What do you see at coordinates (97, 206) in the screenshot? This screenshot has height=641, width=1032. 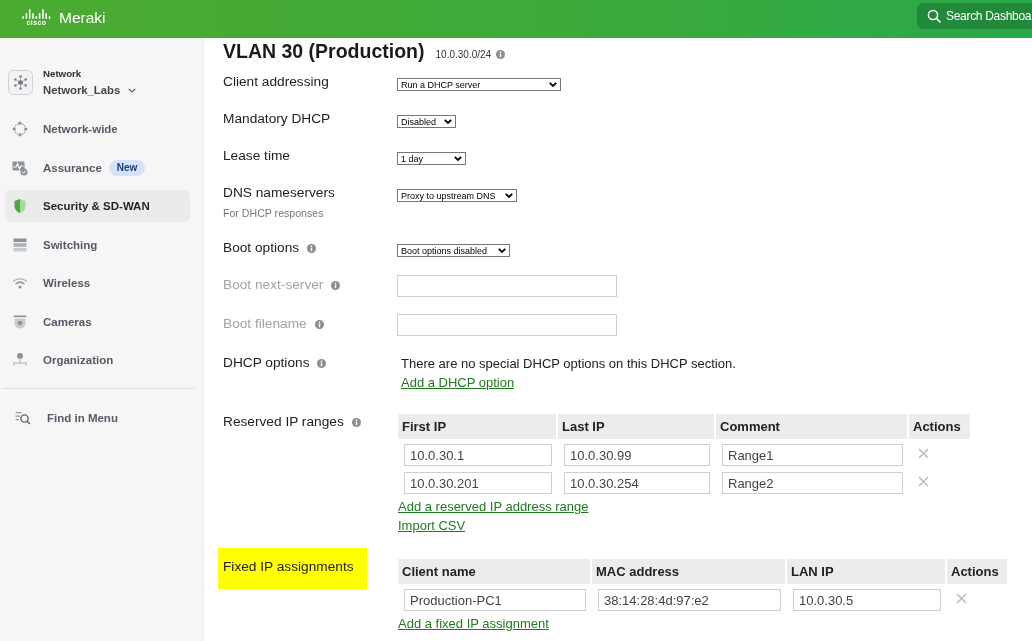 I see `nav-item: Security & SD-WAN` at bounding box center [97, 206].